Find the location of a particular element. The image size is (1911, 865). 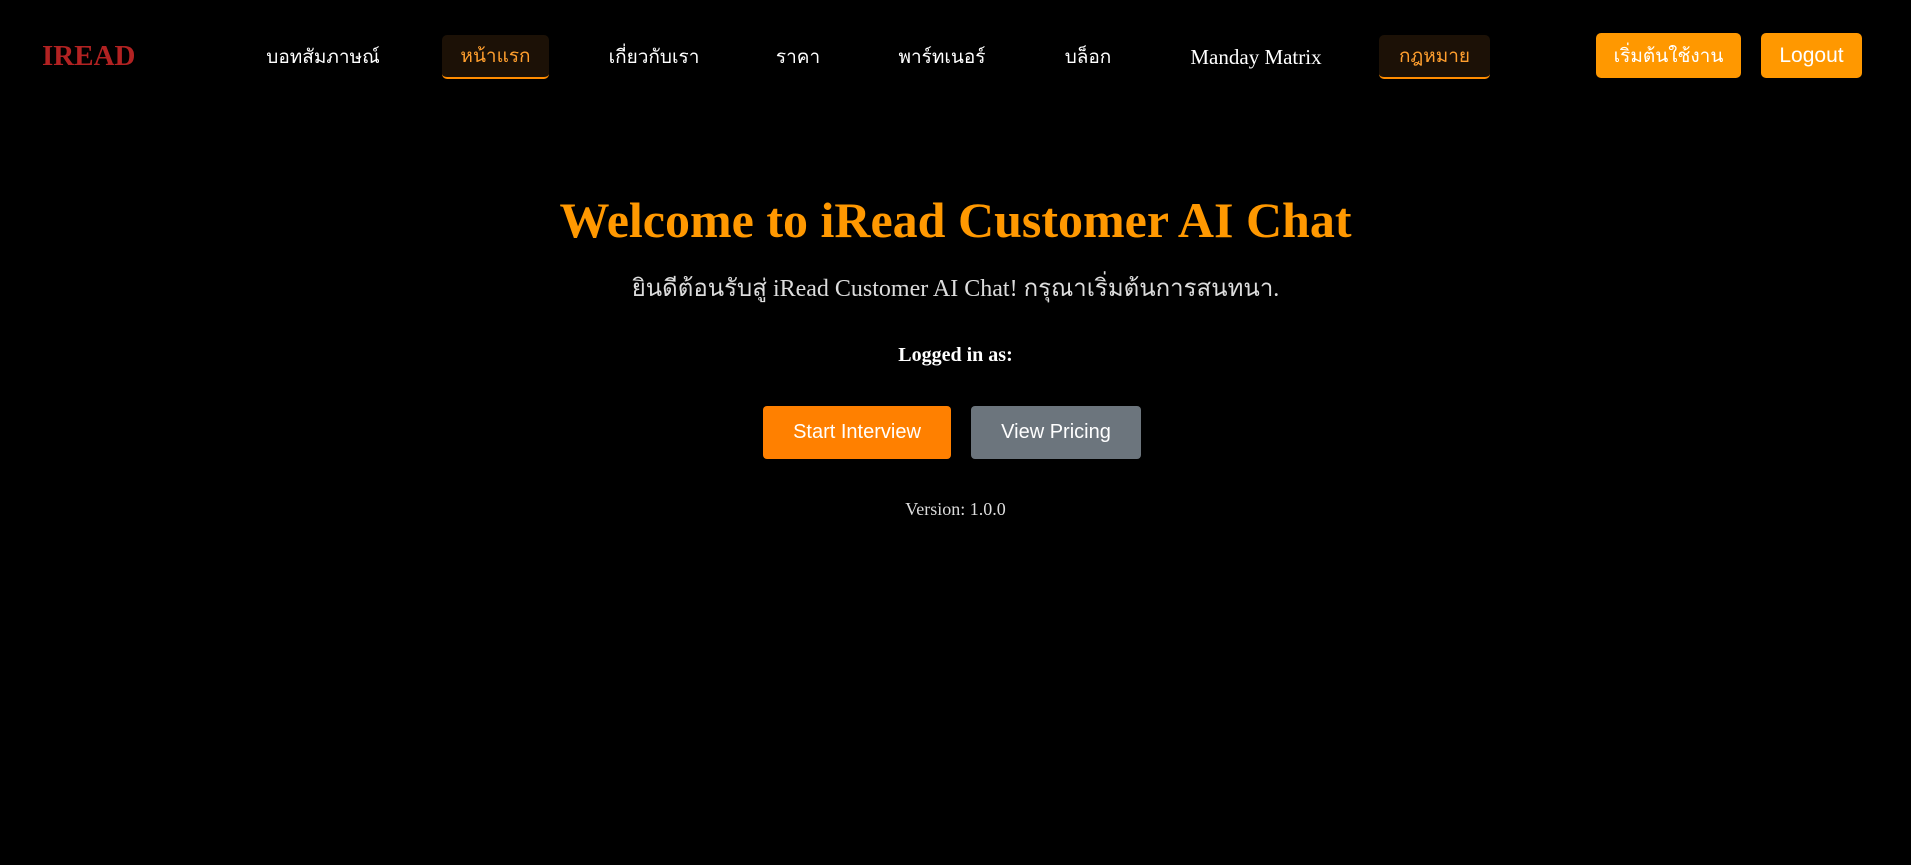

start-interview-button: Start Interview is located at coordinates (857, 432).